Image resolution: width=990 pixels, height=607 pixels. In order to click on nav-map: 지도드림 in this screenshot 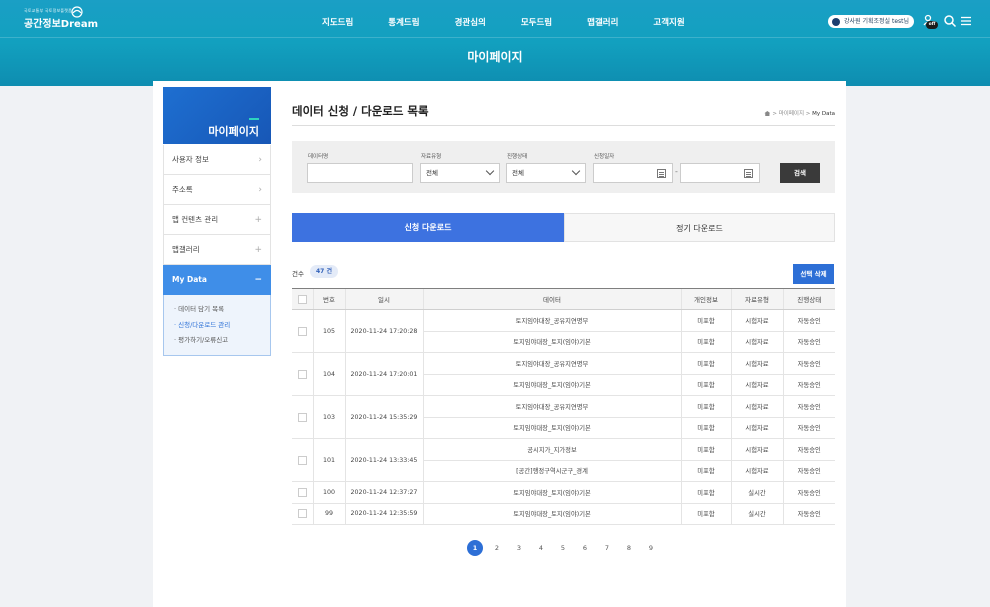, I will do `click(337, 22)`.